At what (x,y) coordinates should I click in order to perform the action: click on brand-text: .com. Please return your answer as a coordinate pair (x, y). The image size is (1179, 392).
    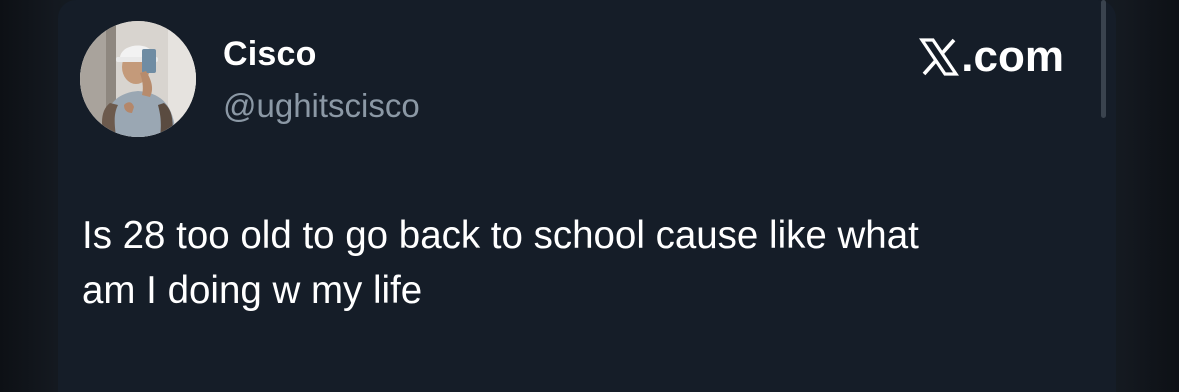
    Looking at the image, I should click on (1012, 56).